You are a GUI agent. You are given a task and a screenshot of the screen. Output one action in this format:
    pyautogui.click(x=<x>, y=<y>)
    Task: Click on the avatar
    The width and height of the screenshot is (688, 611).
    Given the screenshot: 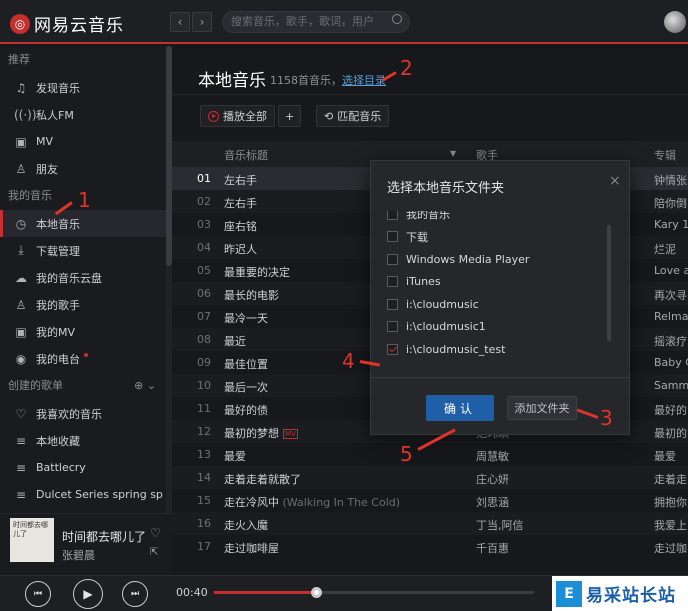 What is the action you would take?
    pyautogui.click(x=675, y=22)
    